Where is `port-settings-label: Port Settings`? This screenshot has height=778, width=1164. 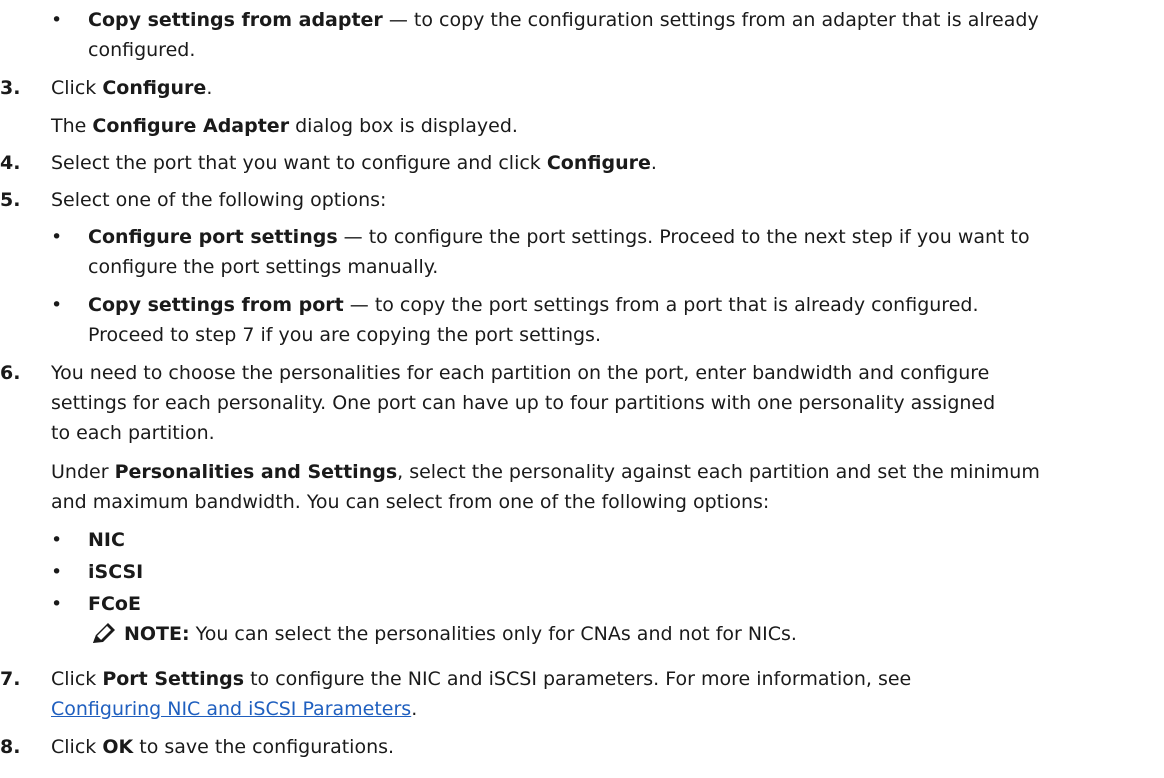
port-settings-label: Port Settings is located at coordinates (173, 679).